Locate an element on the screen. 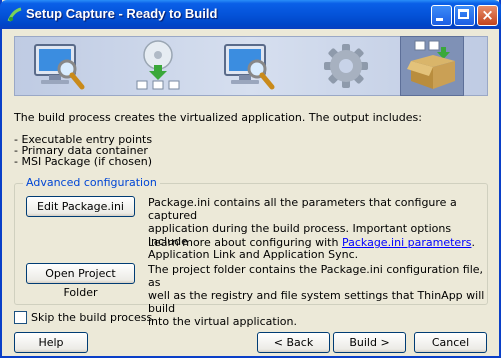  maximize-button is located at coordinates (464, 15).